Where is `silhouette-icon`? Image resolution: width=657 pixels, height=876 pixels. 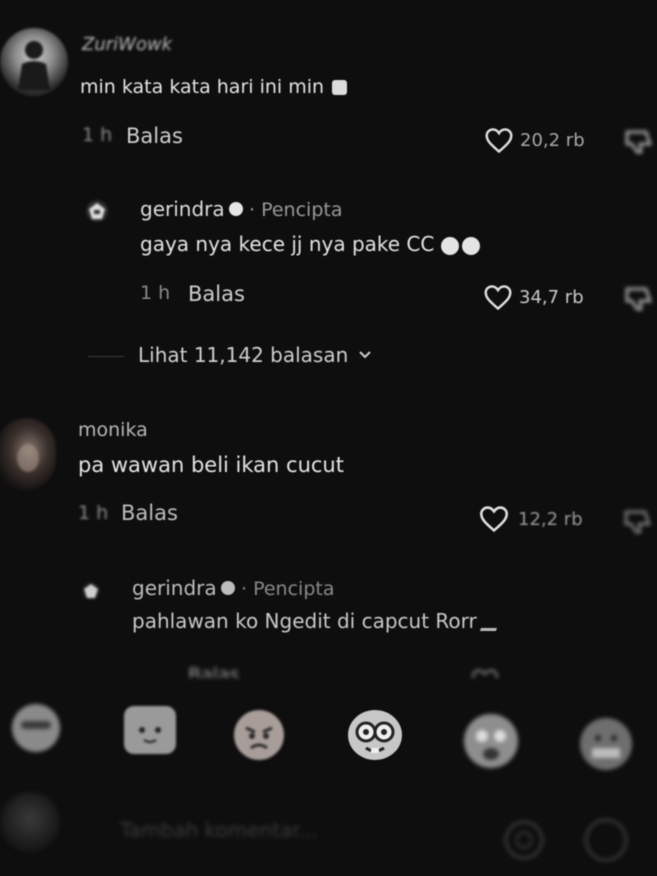 silhouette-icon is located at coordinates (34, 65).